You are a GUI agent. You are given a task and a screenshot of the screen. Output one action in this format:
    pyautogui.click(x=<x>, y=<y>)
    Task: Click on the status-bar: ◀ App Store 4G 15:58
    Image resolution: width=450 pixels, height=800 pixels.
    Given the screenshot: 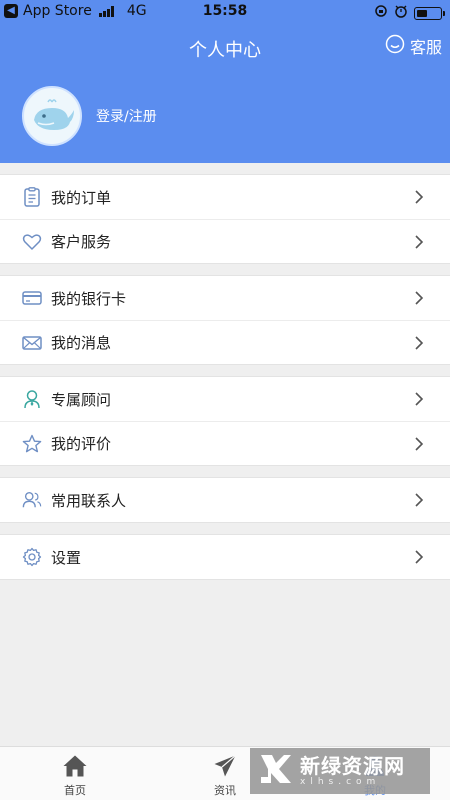 What is the action you would take?
    pyautogui.click(x=225, y=12)
    